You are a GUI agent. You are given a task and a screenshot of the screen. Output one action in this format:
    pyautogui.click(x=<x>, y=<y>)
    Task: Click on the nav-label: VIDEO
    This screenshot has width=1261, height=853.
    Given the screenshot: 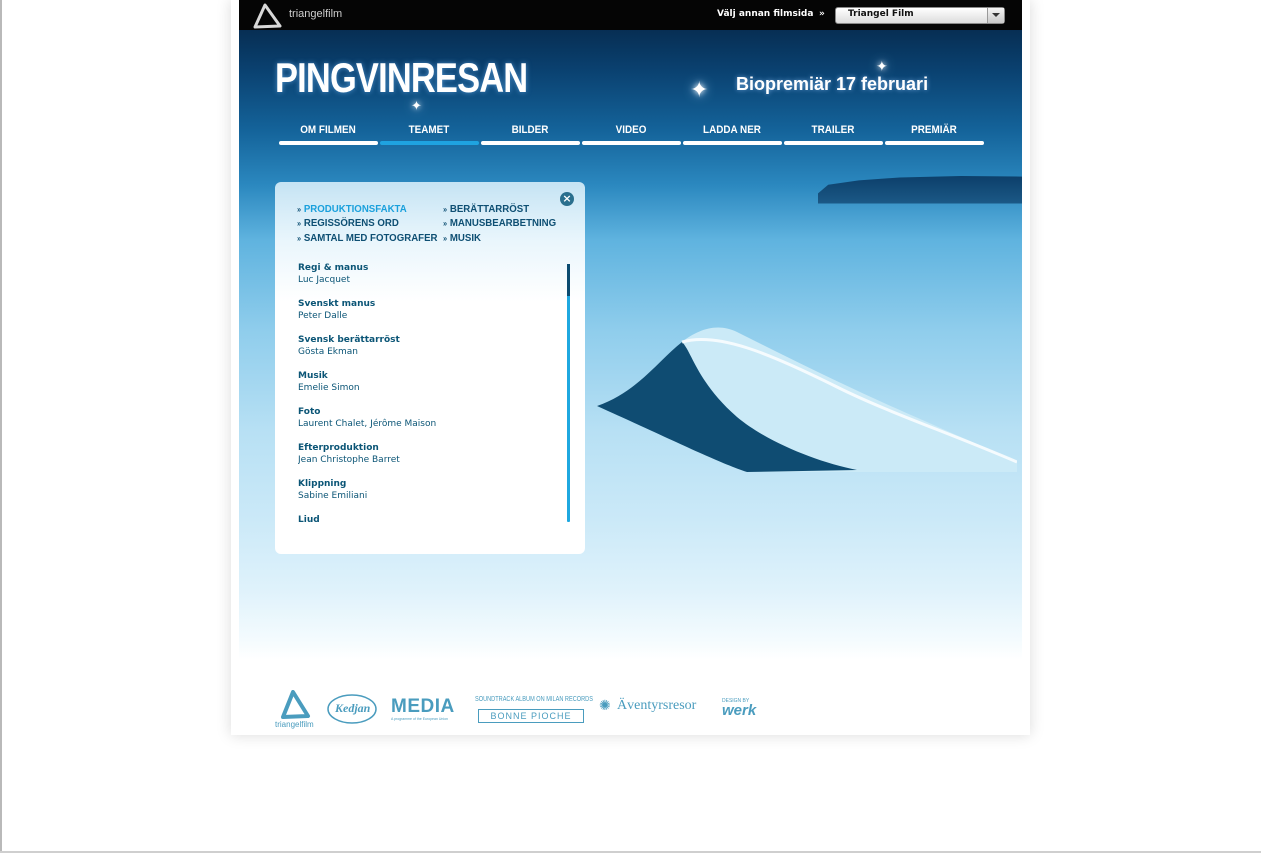 What is the action you would take?
    pyautogui.click(x=631, y=130)
    